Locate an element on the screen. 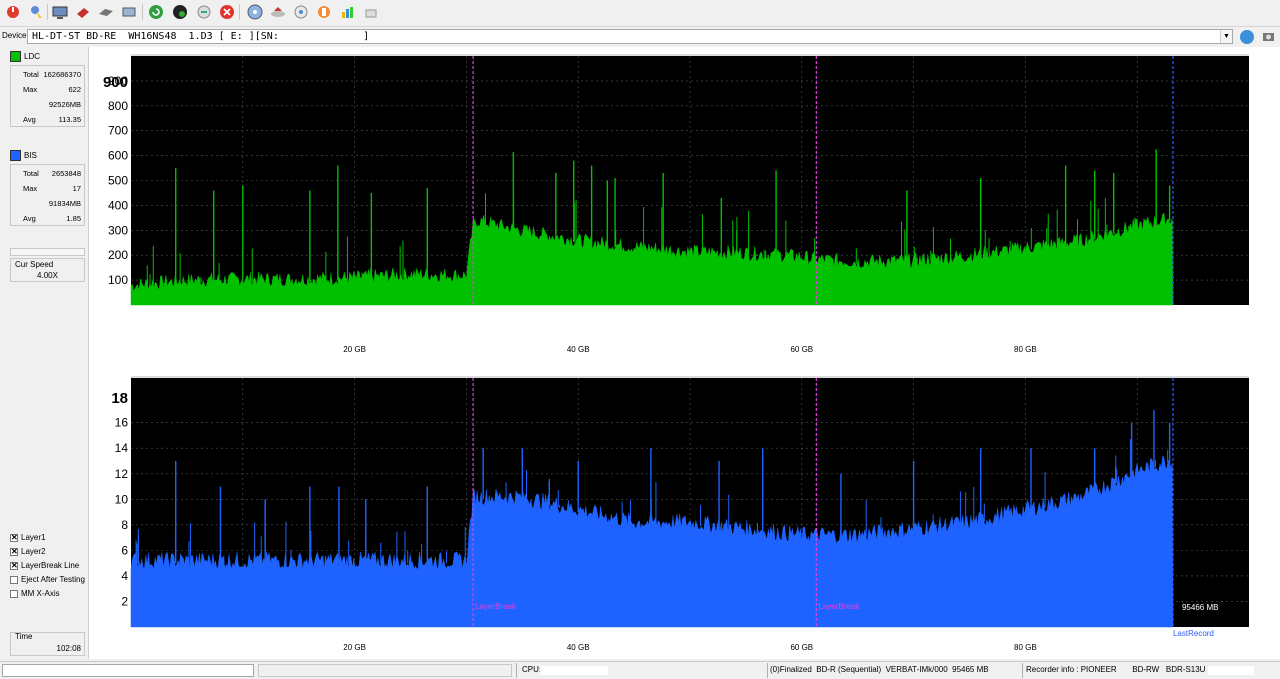  bis-total-label: Total is located at coordinates (31, 173).